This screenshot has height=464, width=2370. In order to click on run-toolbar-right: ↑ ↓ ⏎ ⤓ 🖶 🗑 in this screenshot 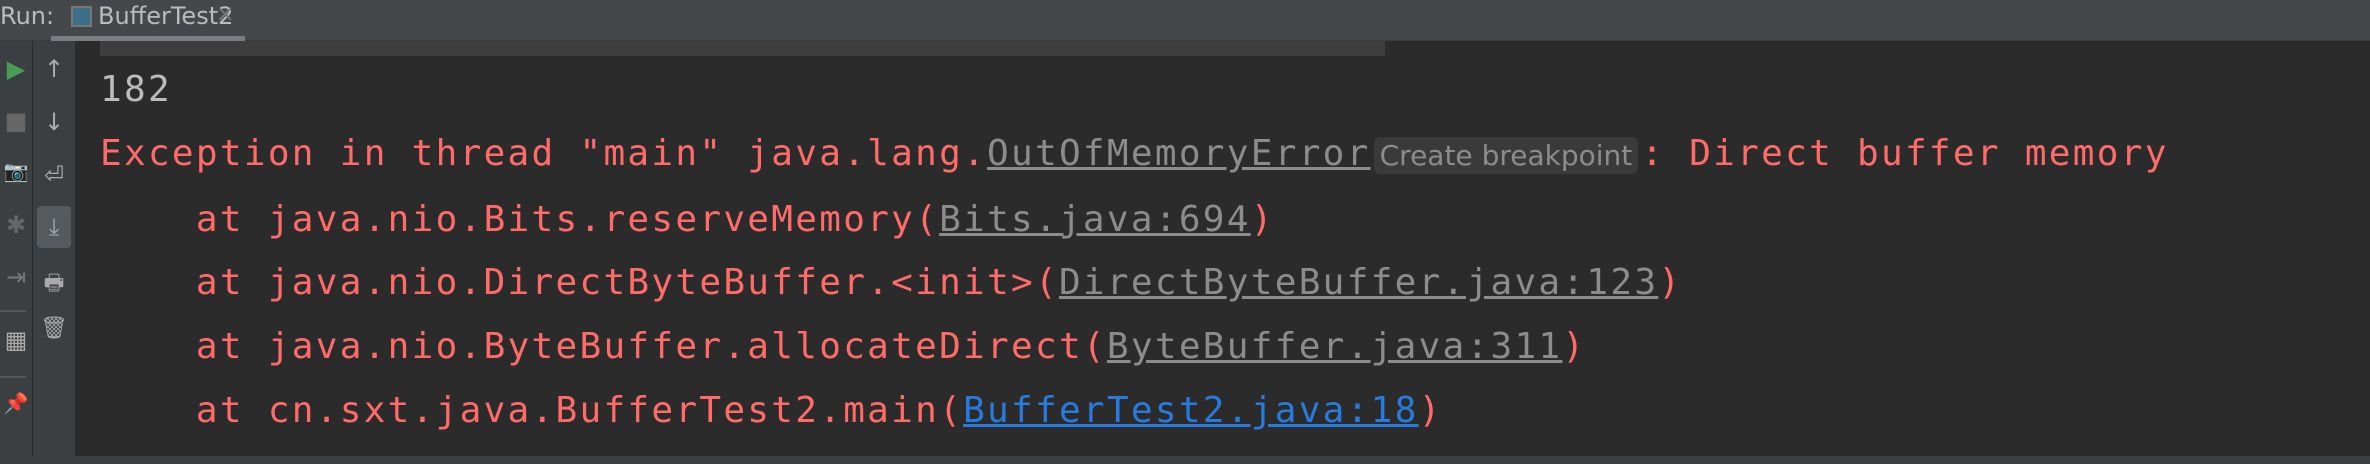, I will do `click(54, 252)`.